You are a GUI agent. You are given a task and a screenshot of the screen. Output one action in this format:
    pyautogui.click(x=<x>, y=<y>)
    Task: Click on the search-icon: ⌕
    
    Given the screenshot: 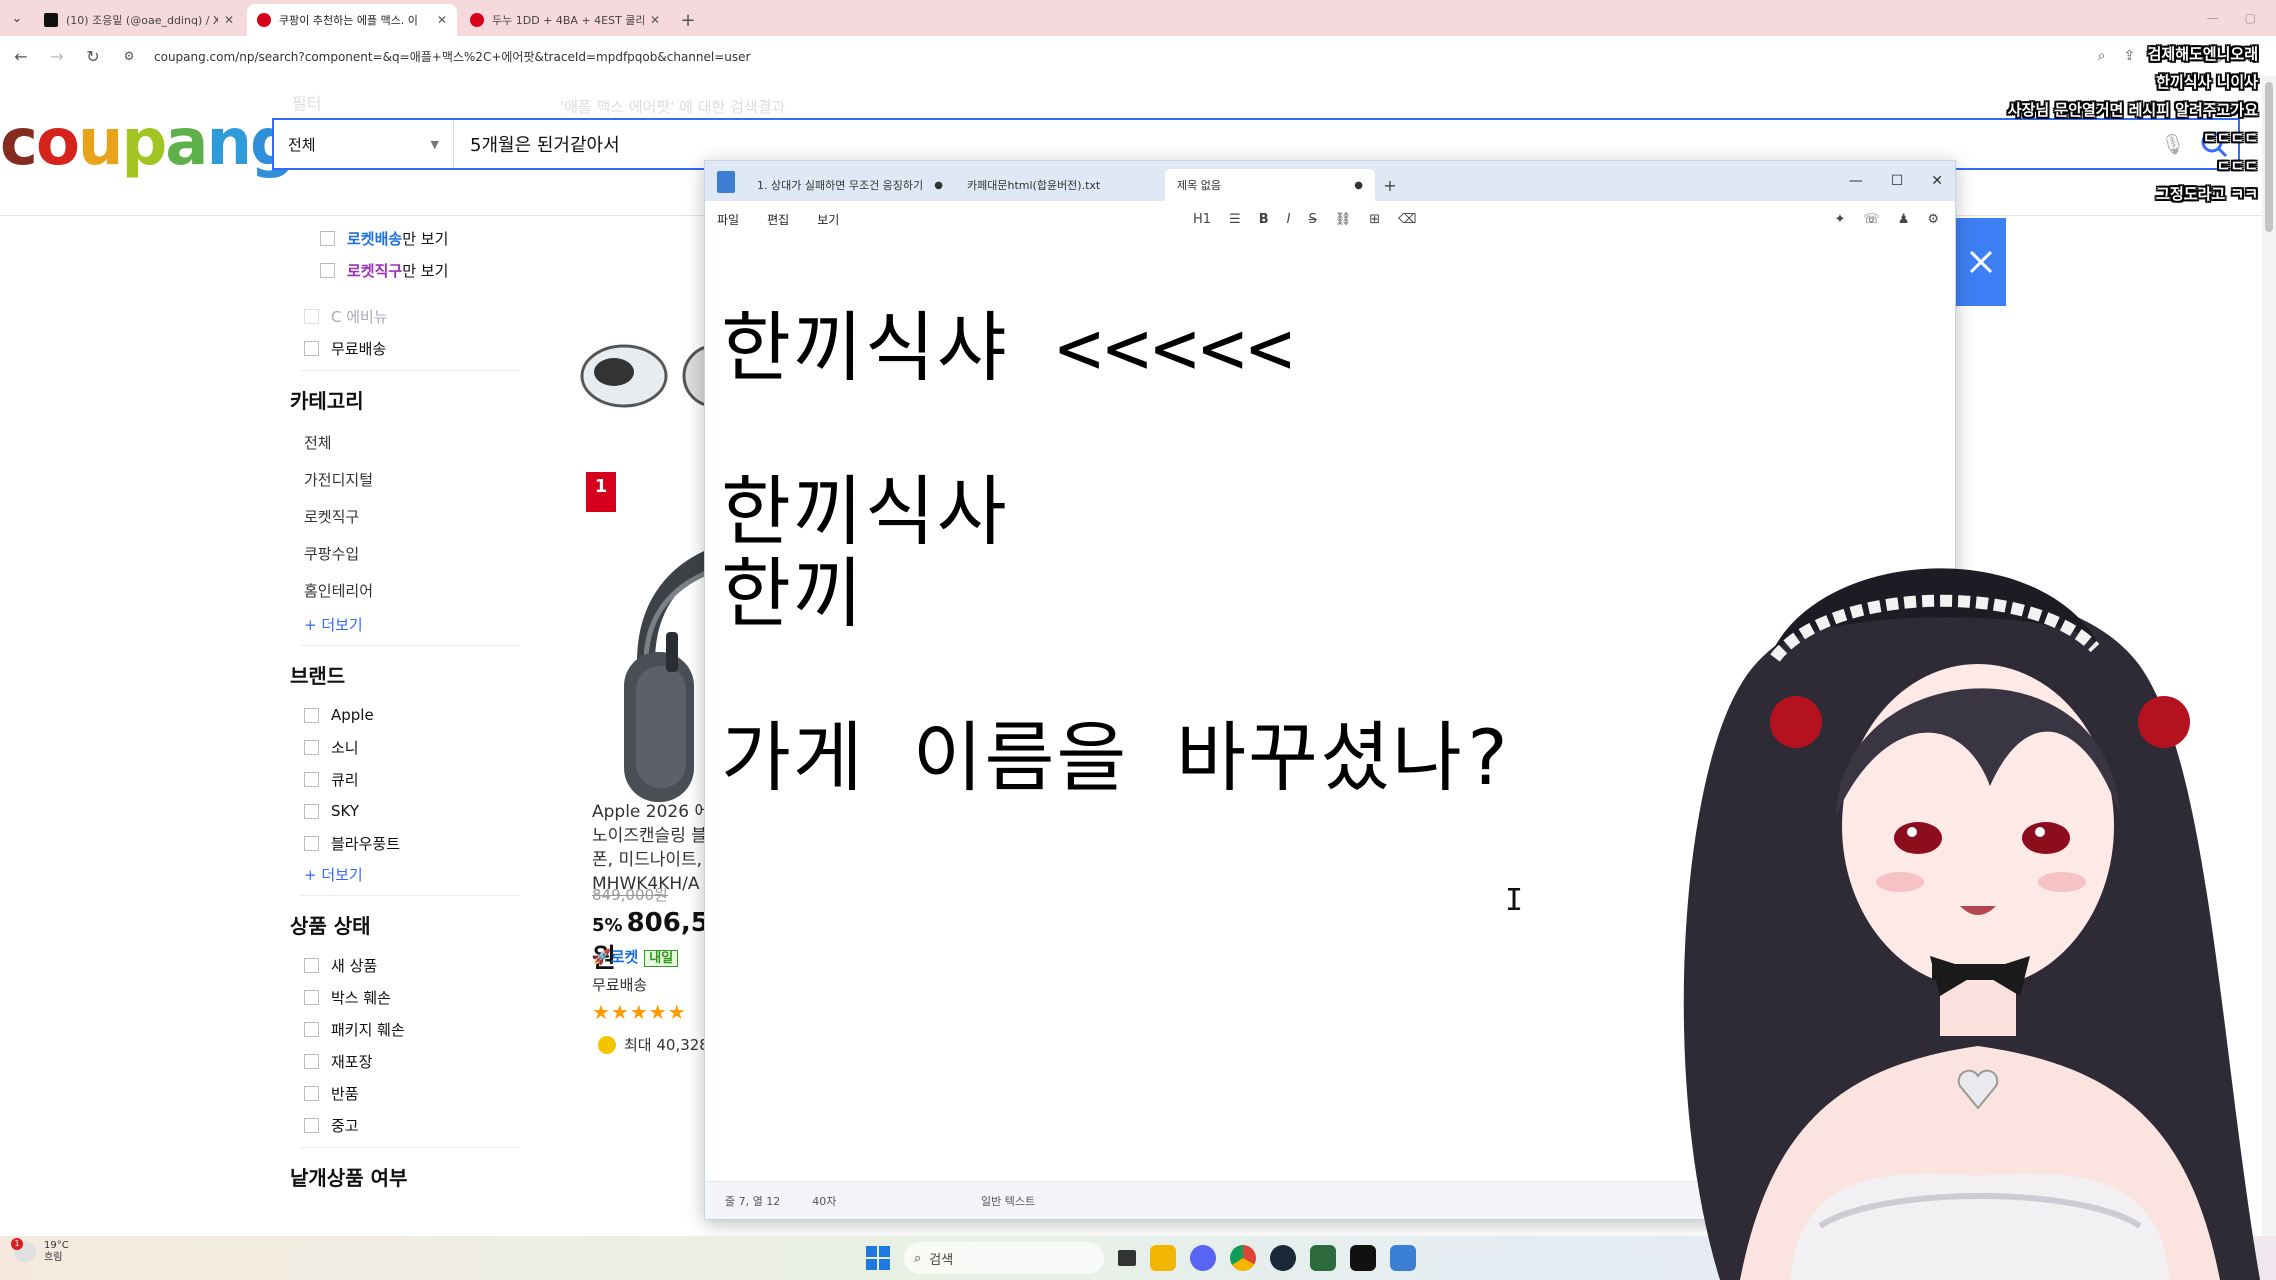 What is the action you would take?
    pyautogui.click(x=918, y=1258)
    